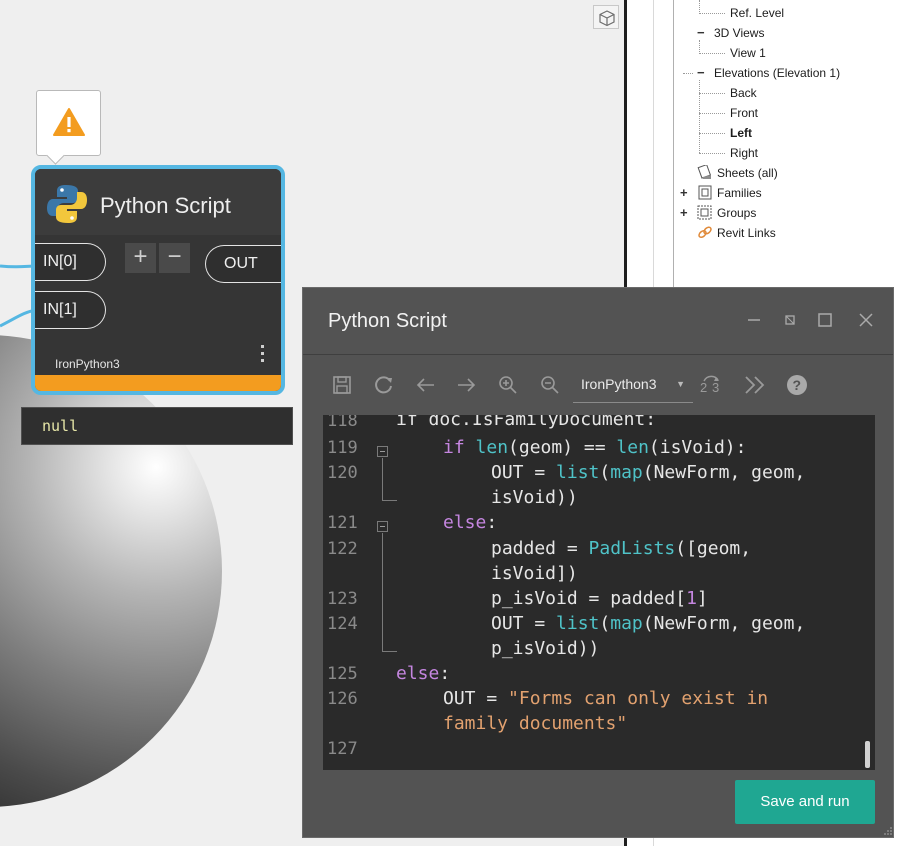 This screenshot has height=846, width=905. Describe the element at coordinates (715, 387) in the screenshot. I see `svg-text: 3` at that location.